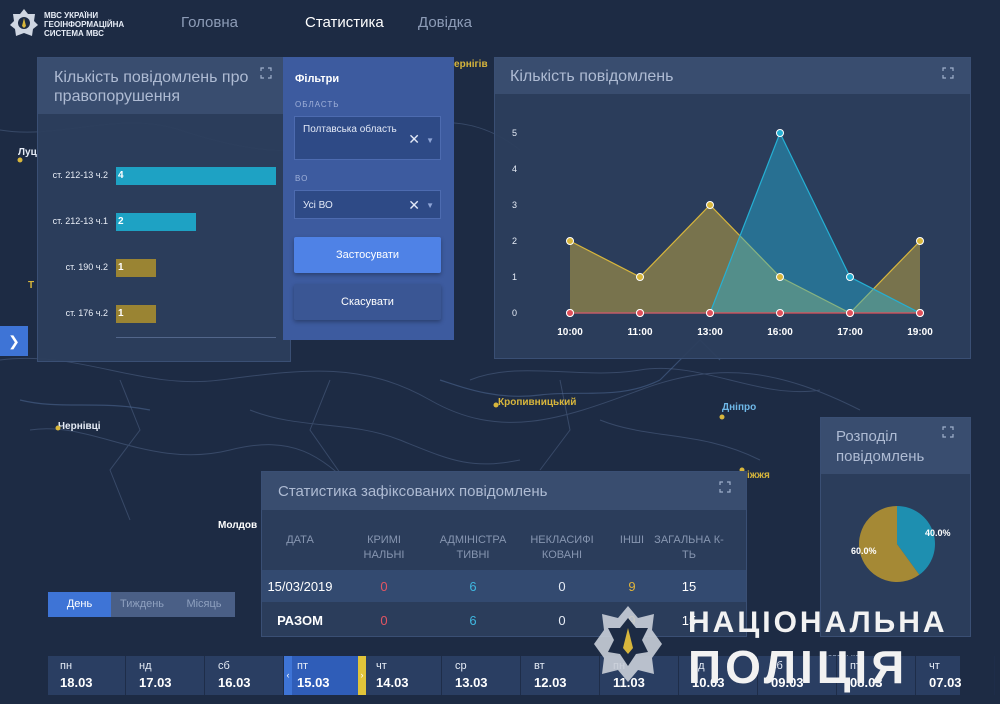 This screenshot has height=704, width=1000. What do you see at coordinates (367, 138) in the screenshot?
I see `region-select: Полтавська область ✕ ▼` at bounding box center [367, 138].